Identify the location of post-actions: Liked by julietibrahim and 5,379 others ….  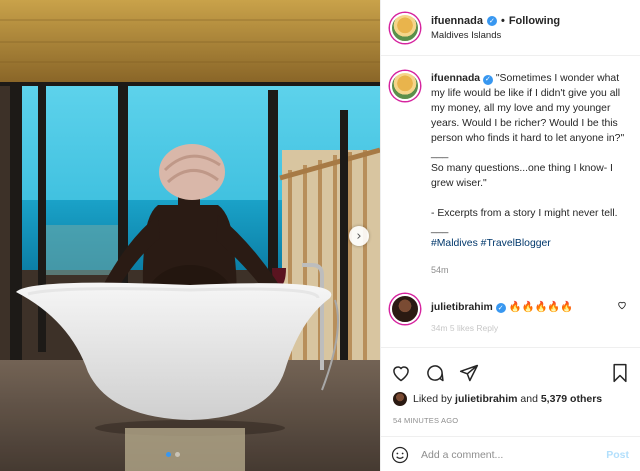
(510, 409).